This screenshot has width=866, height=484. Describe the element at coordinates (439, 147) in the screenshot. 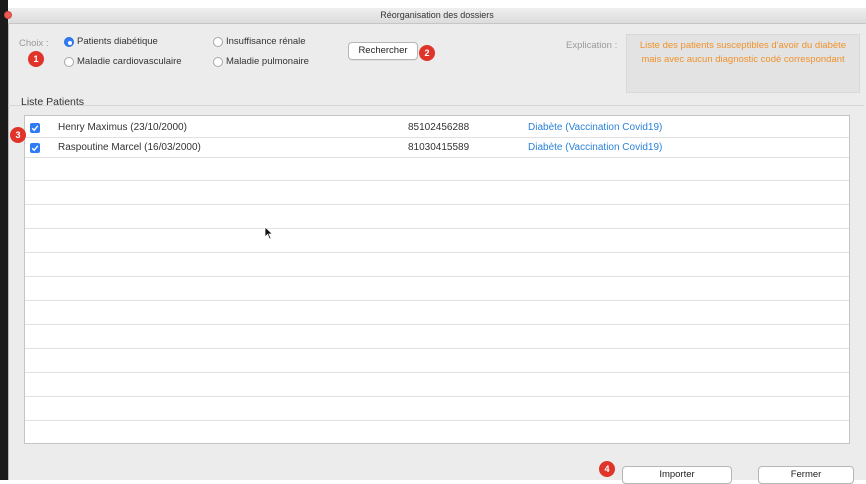

I see `patient-number: 81030415589` at that location.